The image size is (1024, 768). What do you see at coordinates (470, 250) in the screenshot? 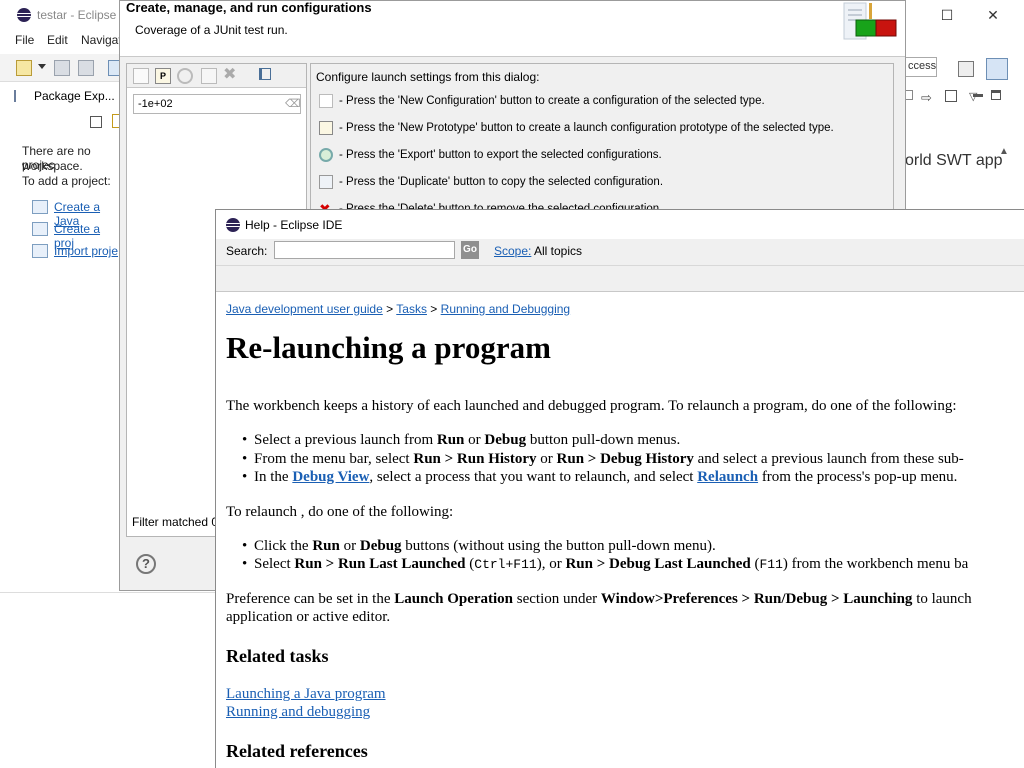
I see `go-button: Go` at bounding box center [470, 250].